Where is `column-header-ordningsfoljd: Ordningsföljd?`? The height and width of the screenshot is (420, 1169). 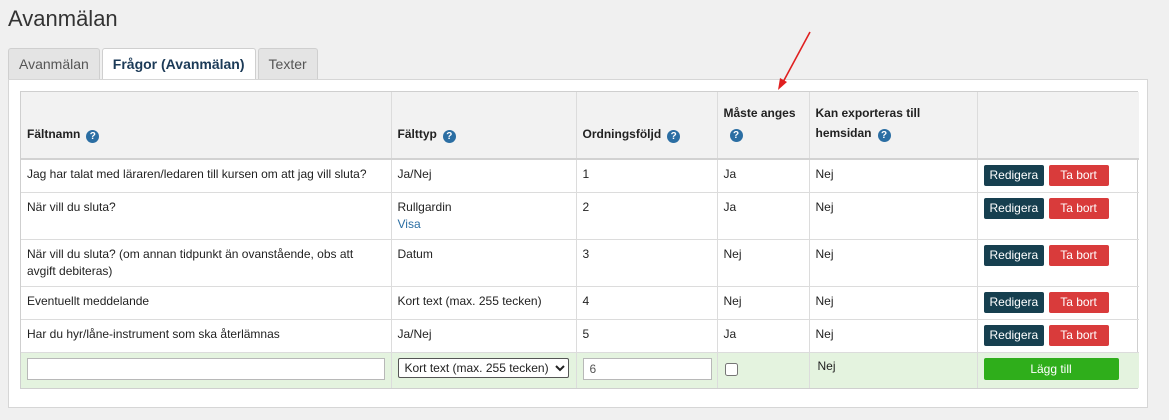 column-header-ordningsfoljd: Ordningsföljd? is located at coordinates (647, 126).